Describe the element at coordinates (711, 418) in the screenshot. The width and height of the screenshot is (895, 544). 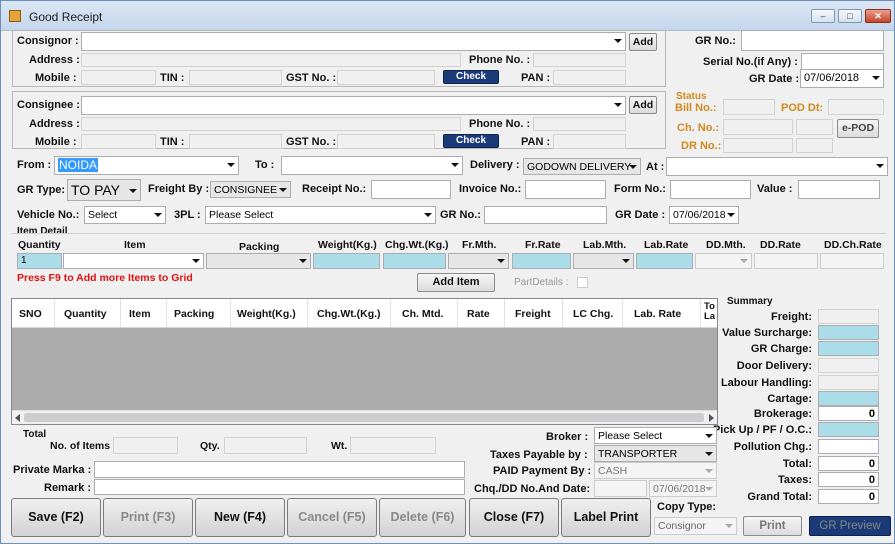
I see `scroll-right-icon` at that location.